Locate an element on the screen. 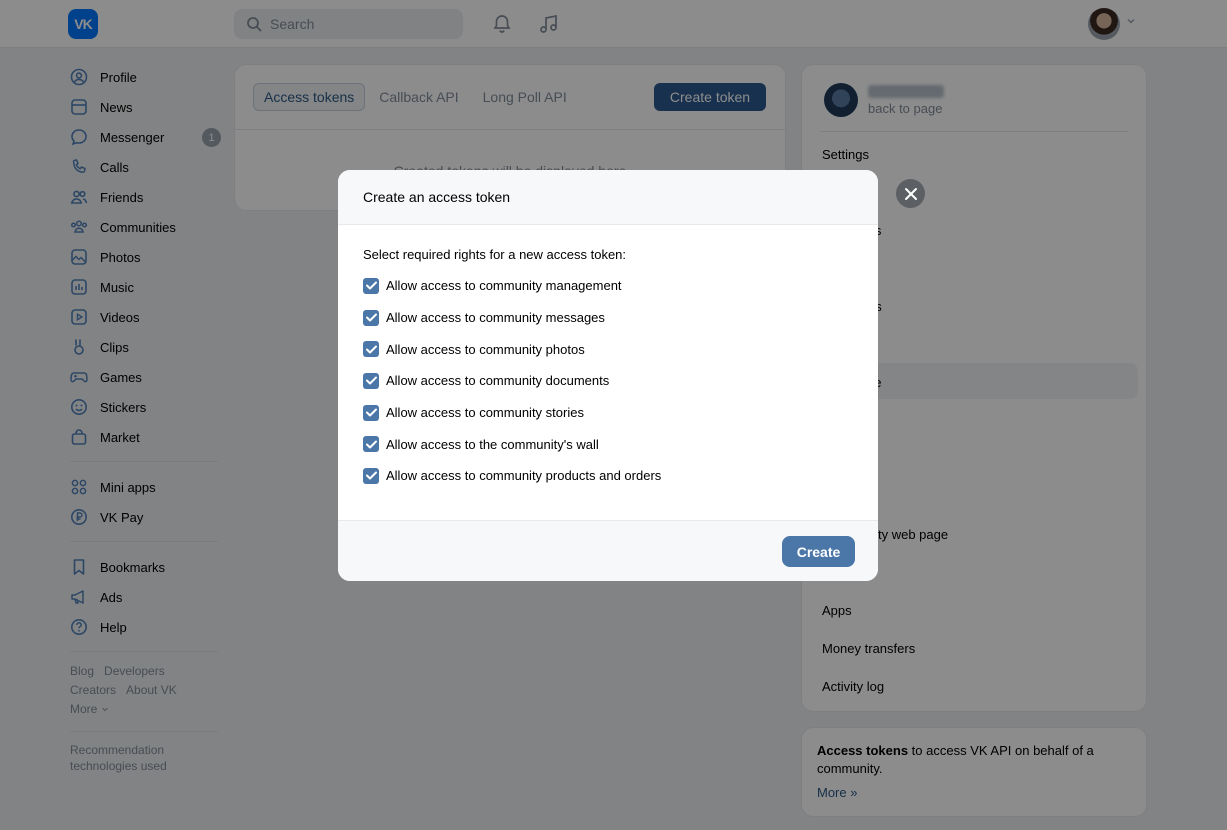 The height and width of the screenshot is (830, 1227). modal-footer: Create is located at coordinates (608, 550).